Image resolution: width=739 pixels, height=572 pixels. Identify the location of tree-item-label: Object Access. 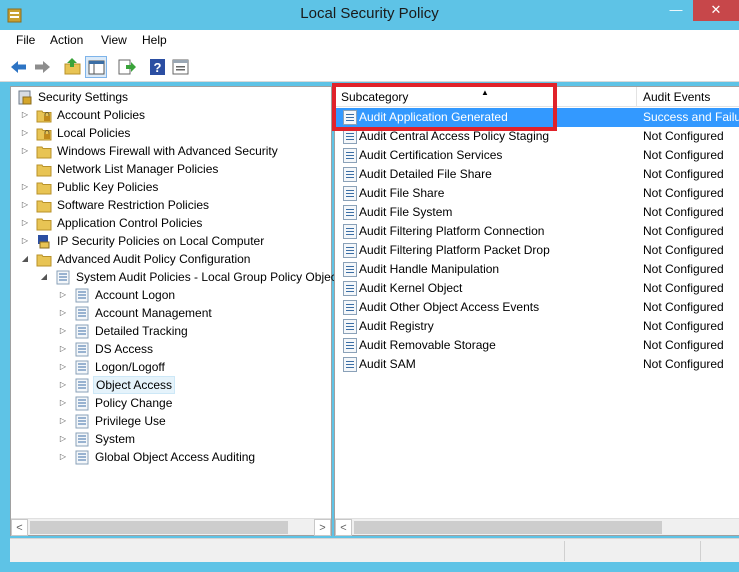
(134, 385).